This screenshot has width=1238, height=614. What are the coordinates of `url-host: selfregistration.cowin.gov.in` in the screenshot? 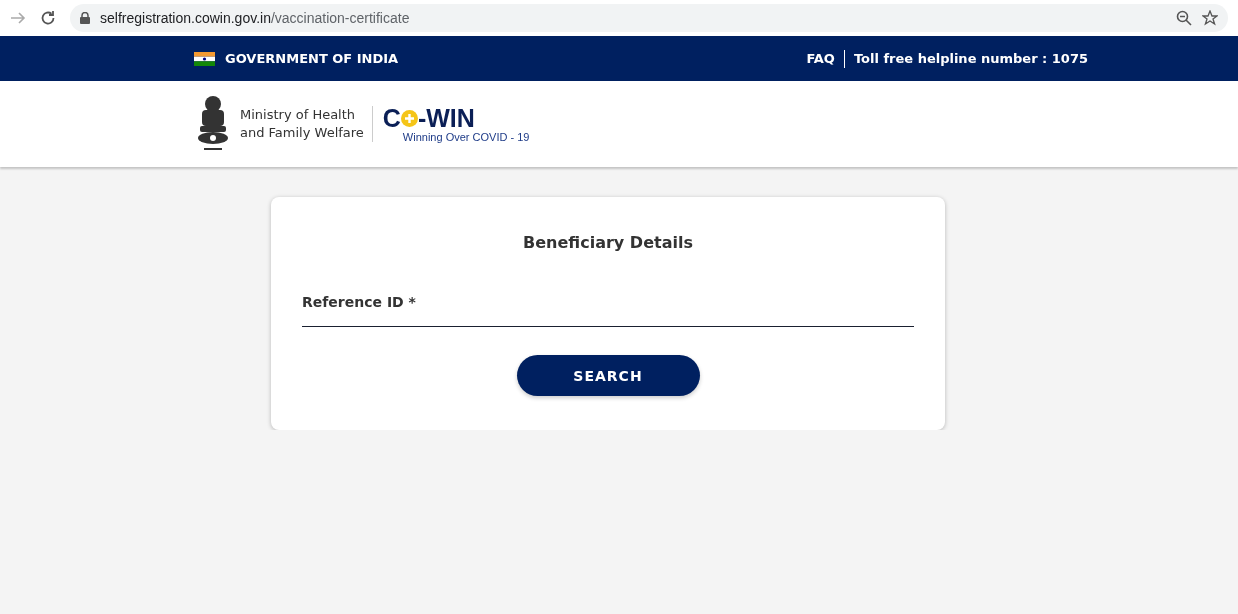 It's located at (185, 18).